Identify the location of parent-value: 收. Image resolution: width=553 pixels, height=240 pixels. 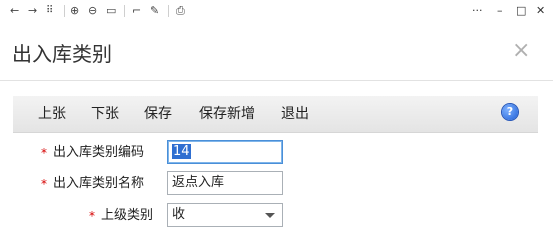
(179, 214).